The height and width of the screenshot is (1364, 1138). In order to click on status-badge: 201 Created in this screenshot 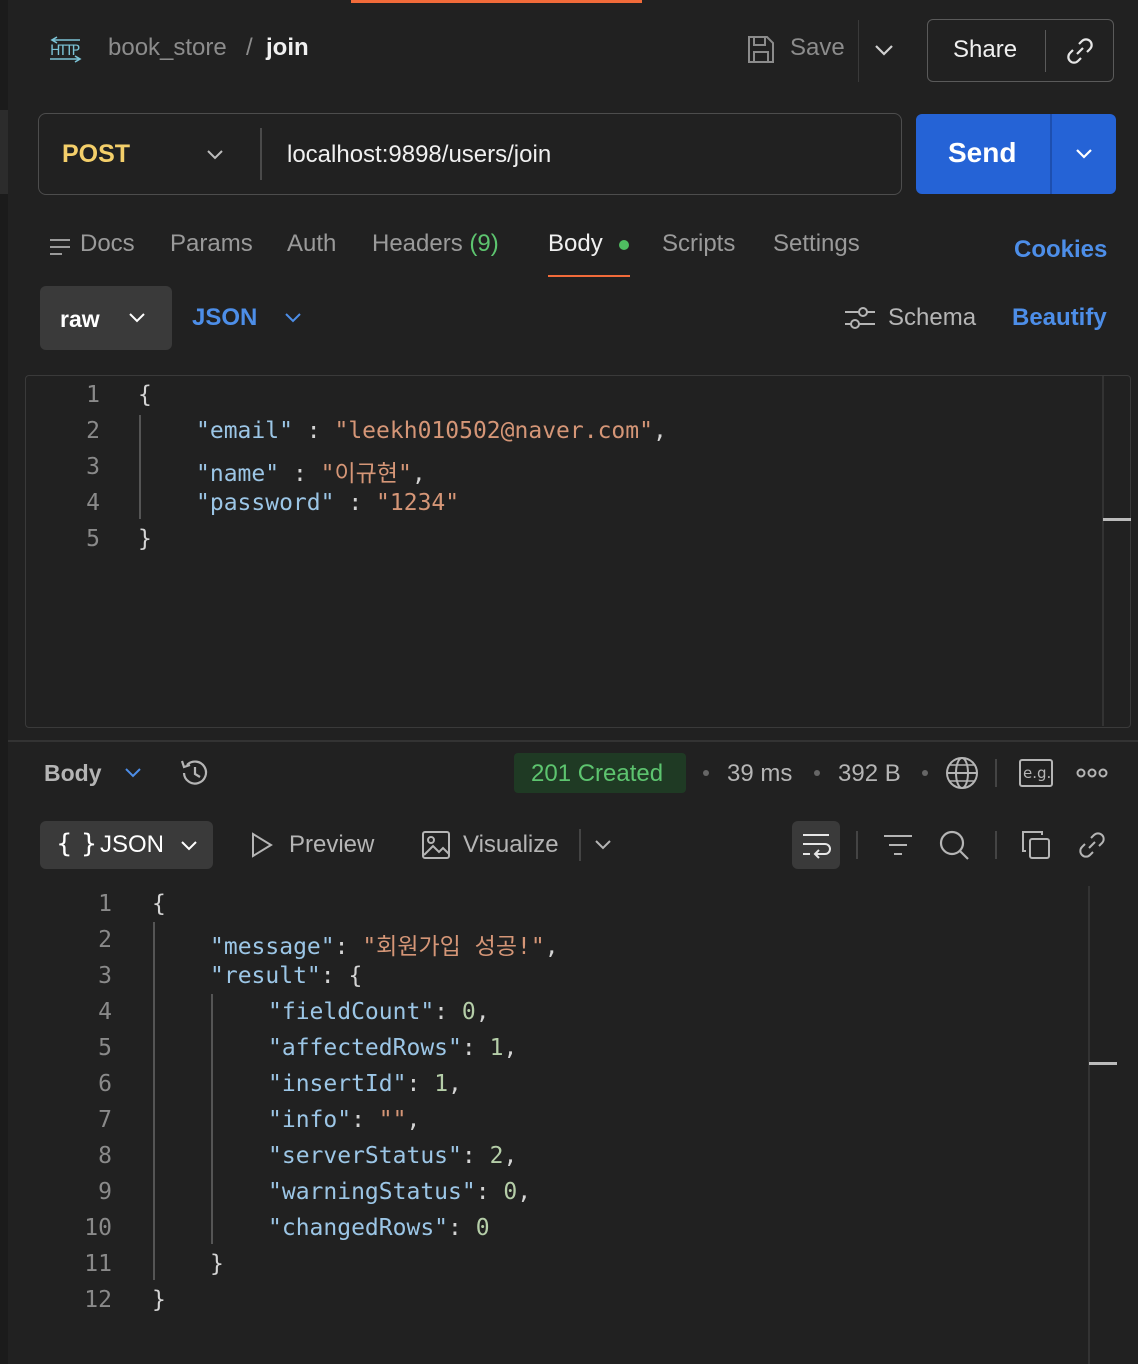, I will do `click(600, 773)`.